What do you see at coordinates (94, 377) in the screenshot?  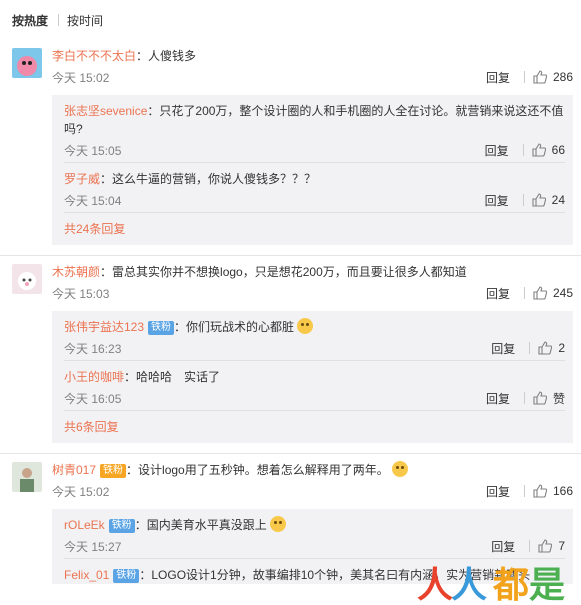 I see `reply-username: 小王的咖啡` at bounding box center [94, 377].